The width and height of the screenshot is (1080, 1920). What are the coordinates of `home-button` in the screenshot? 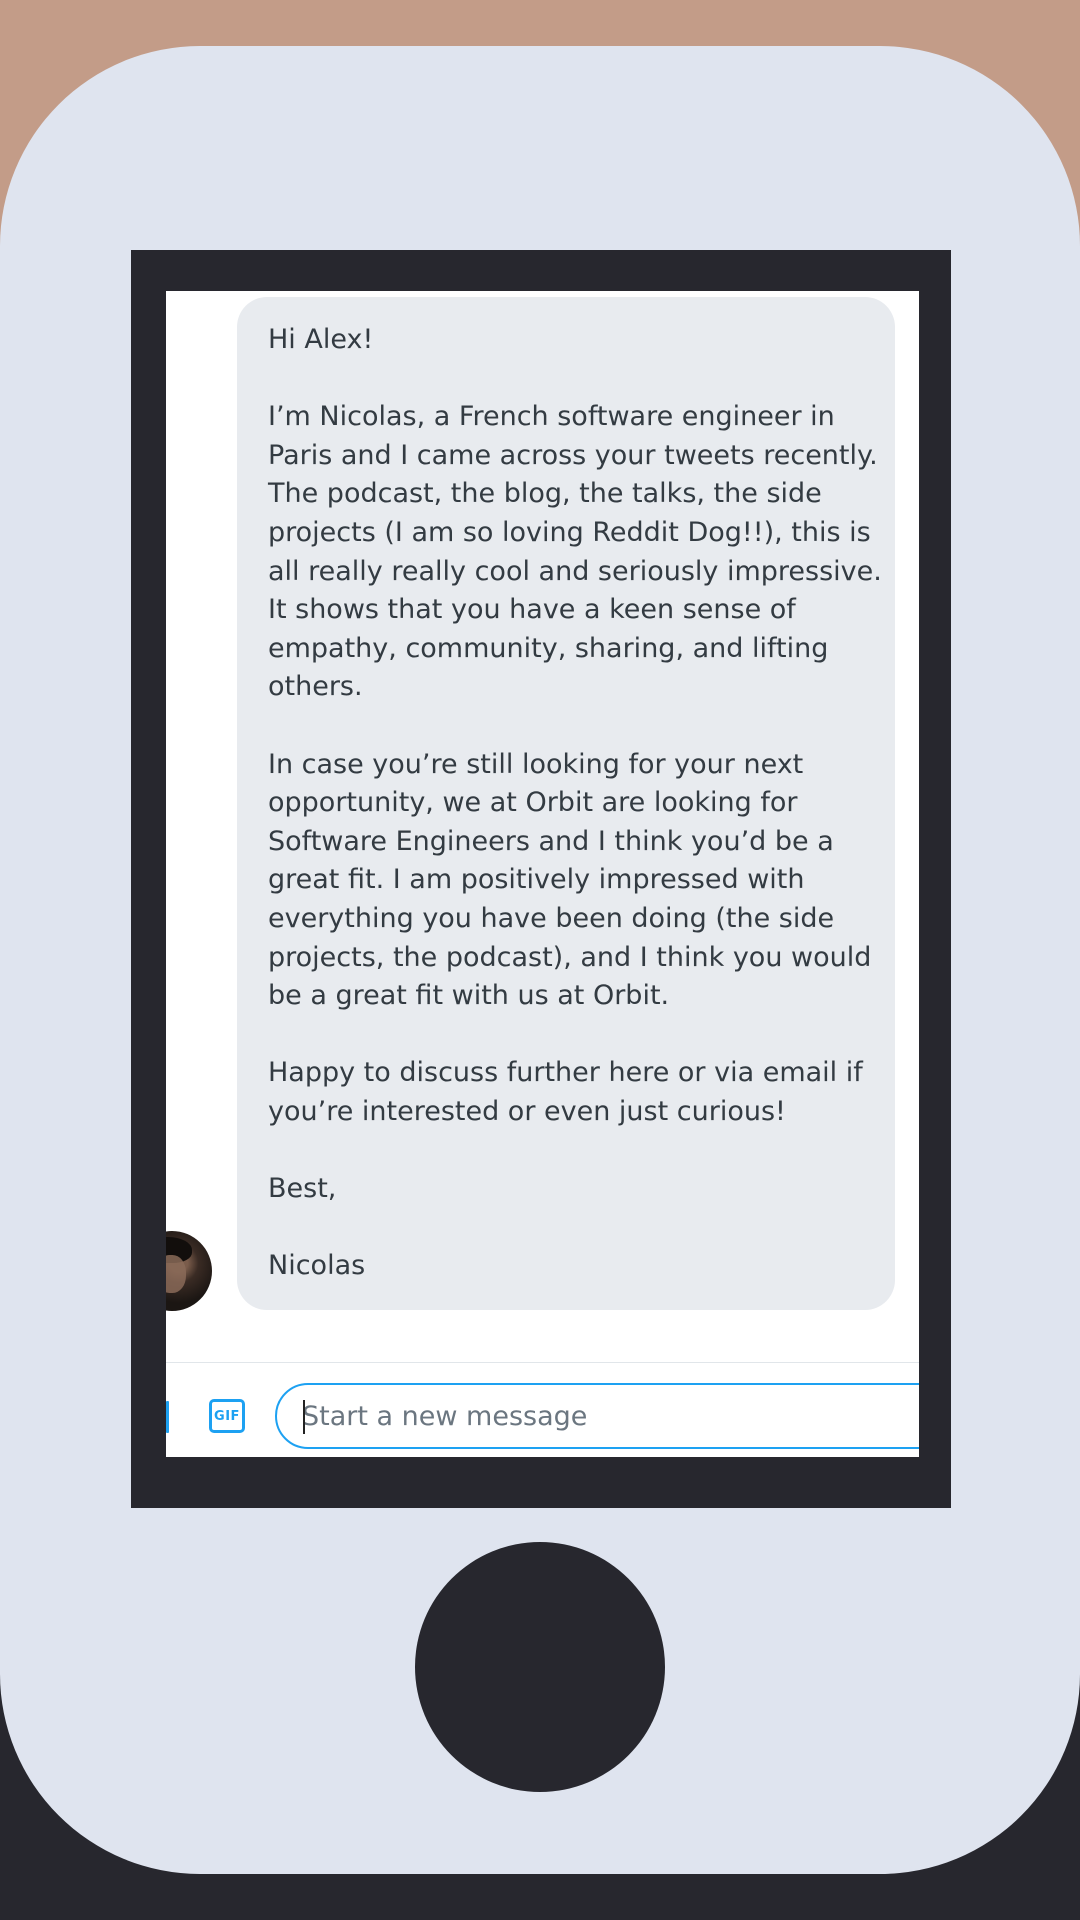 It's located at (540, 1667).